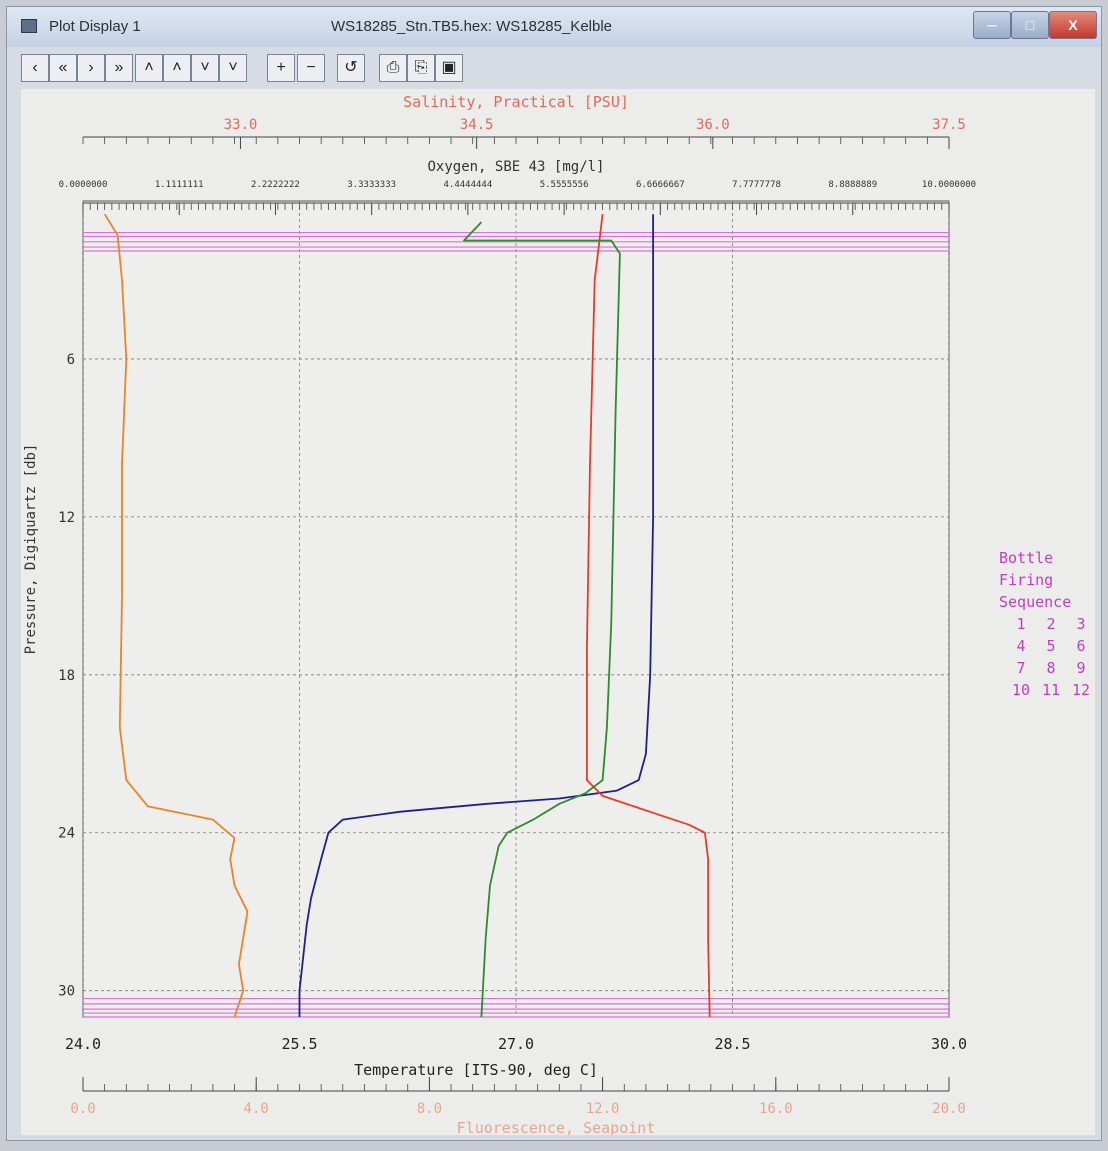  What do you see at coordinates (564, 185) in the screenshot?
I see `axis-tick-label: 5.5555556` at bounding box center [564, 185].